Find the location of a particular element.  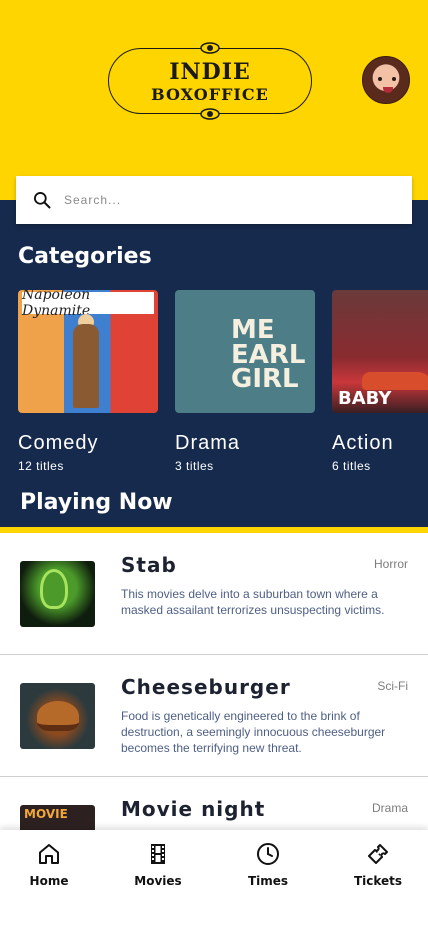

ticket-icon is located at coordinates (378, 854).